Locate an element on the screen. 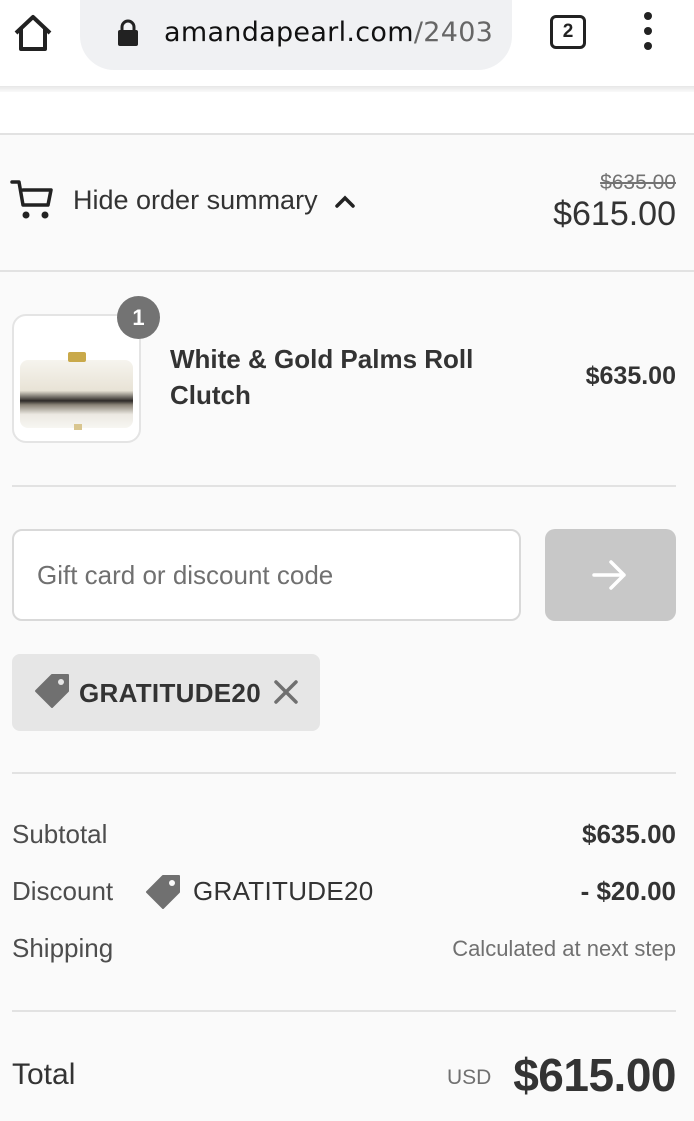 The width and height of the screenshot is (694, 1121). tab-switcher-button: 2 is located at coordinates (568, 32).